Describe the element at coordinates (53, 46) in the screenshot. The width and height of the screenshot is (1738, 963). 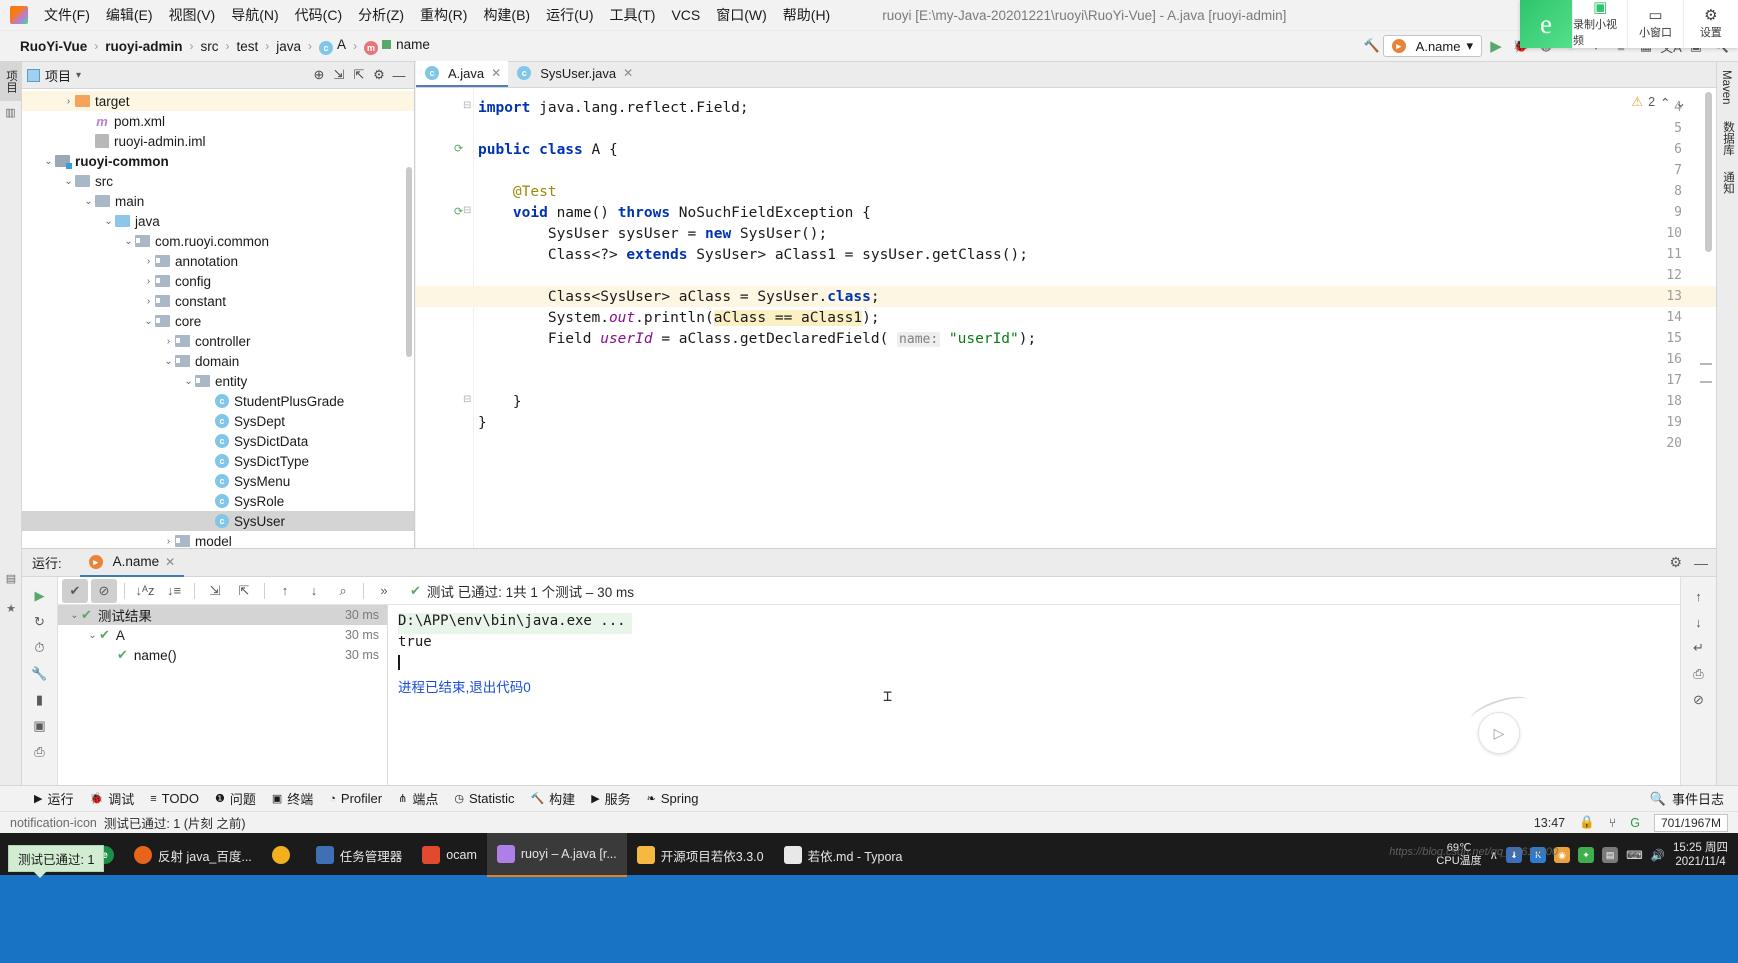
I see `breadcrumb-project: RuoYi-Vue` at that location.